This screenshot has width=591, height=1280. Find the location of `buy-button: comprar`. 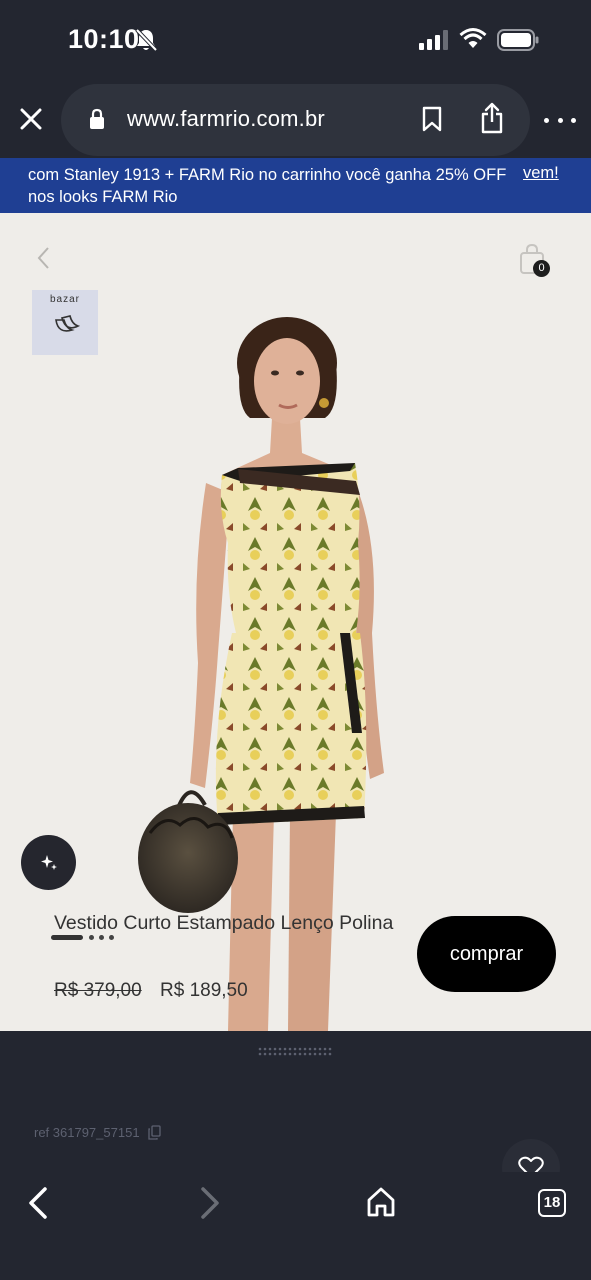

buy-button: comprar is located at coordinates (486, 954).